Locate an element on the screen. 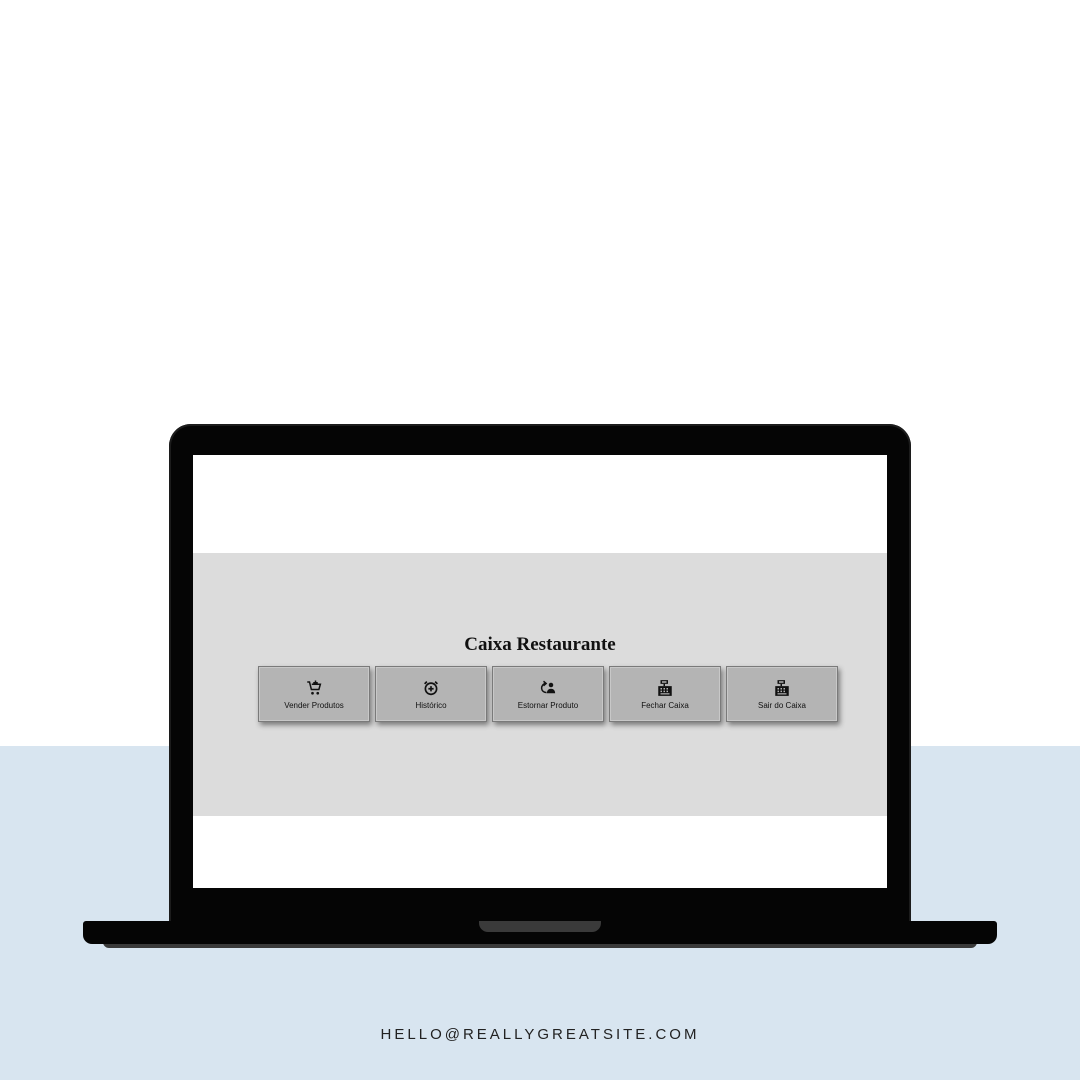 This screenshot has height=1080, width=1080. refund-user-icon is located at coordinates (548, 686).